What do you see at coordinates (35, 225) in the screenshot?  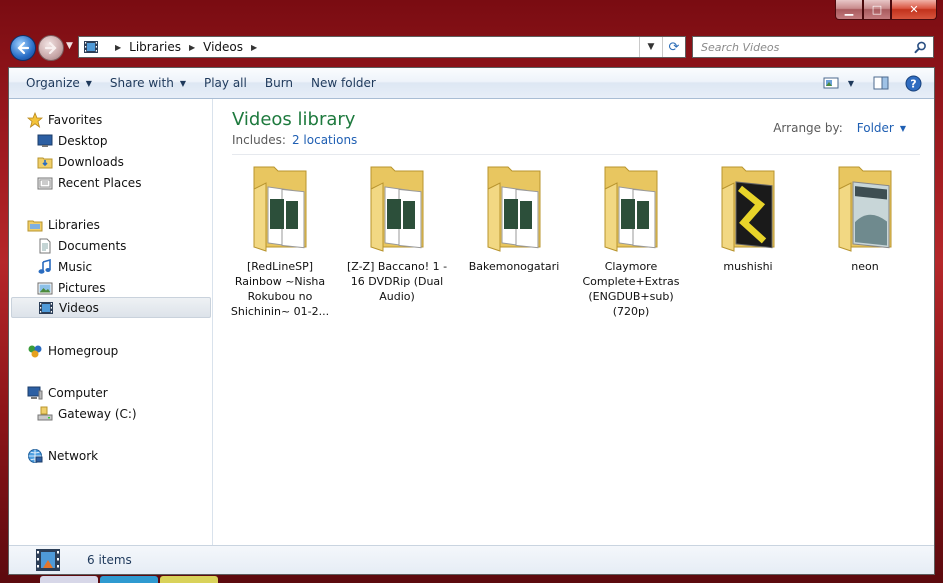 I see `libraries-icon` at bounding box center [35, 225].